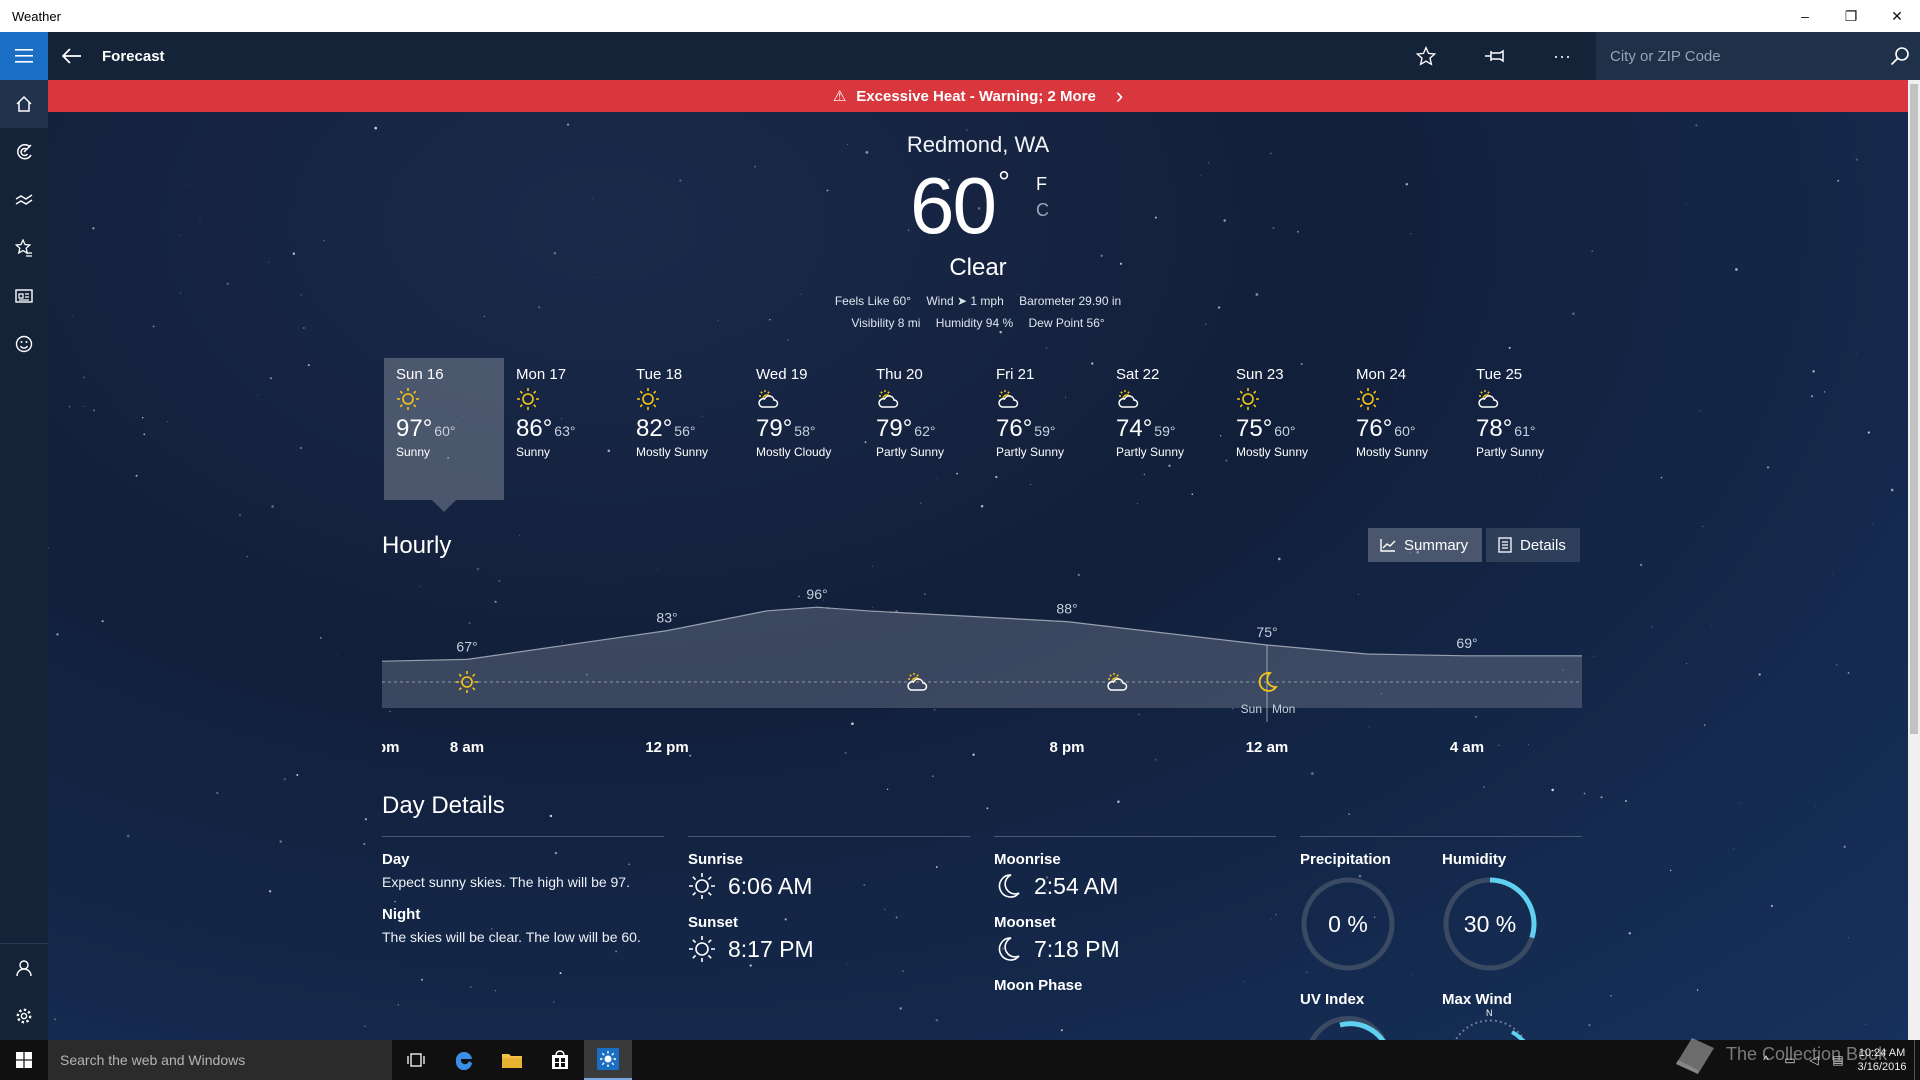 This screenshot has width=1920, height=1080. What do you see at coordinates (1014, 428) in the screenshot?
I see `day-high: 76°` at bounding box center [1014, 428].